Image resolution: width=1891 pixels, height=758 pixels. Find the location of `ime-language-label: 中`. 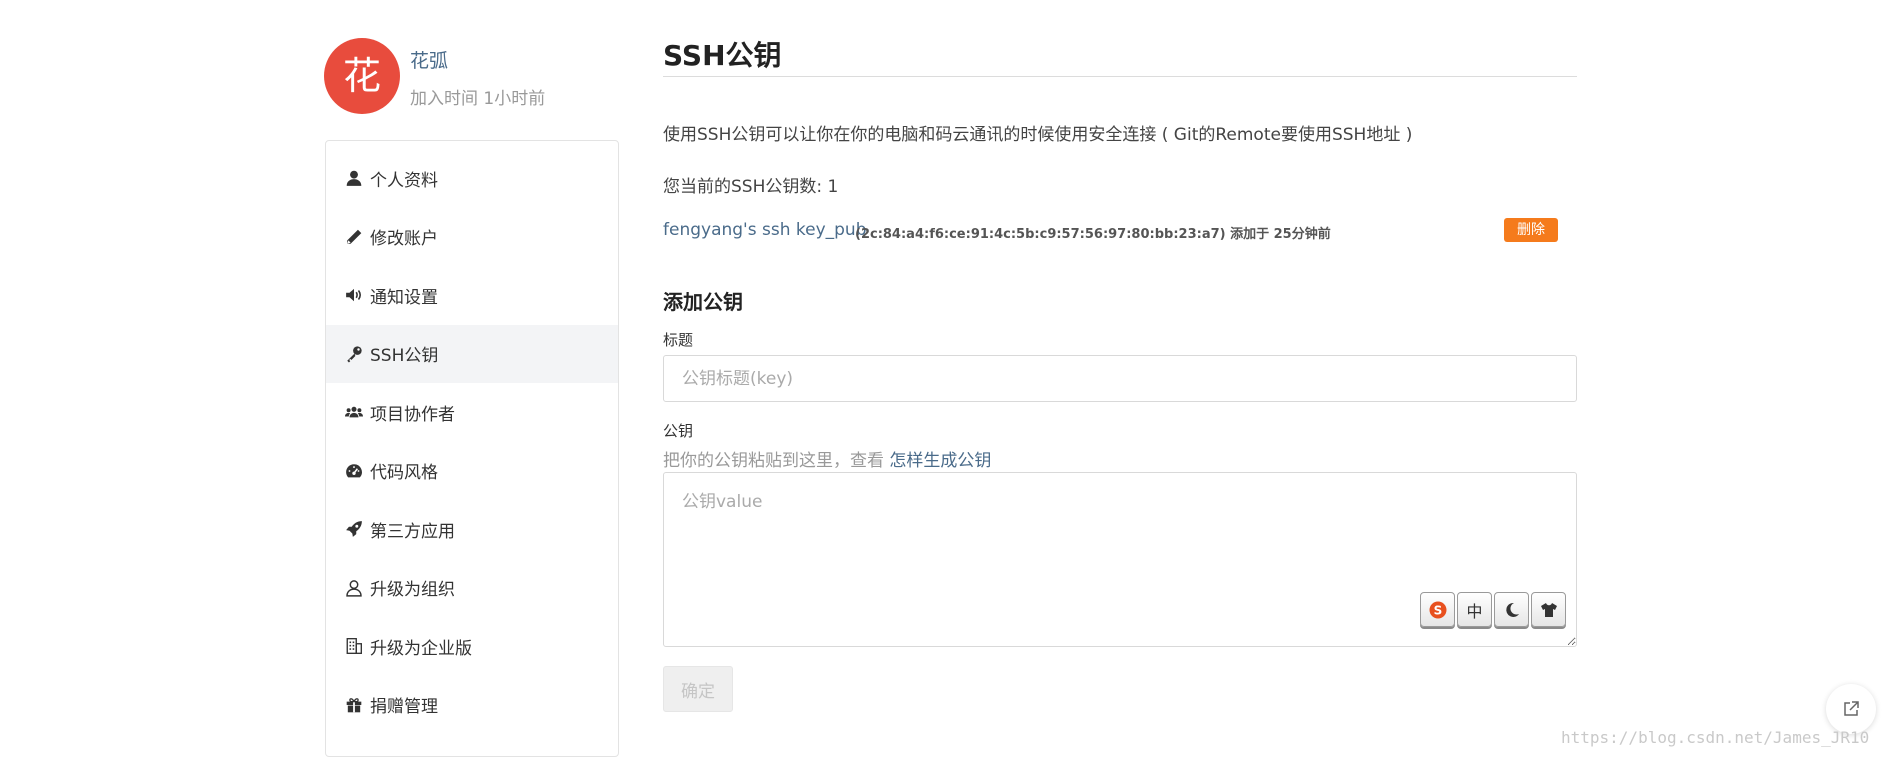

ime-language-label: 中 is located at coordinates (1474, 611).